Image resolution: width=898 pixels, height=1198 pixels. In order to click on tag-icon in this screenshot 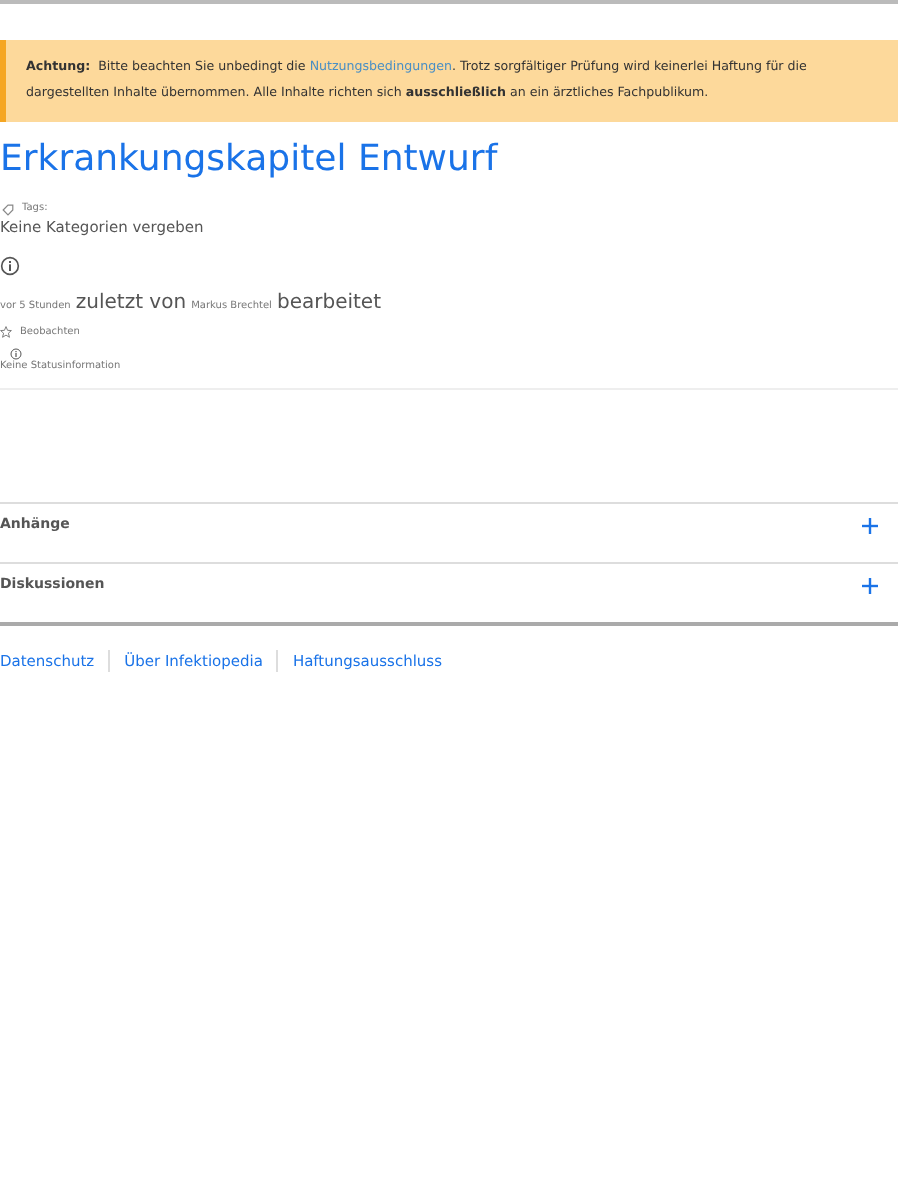, I will do `click(8, 209)`.